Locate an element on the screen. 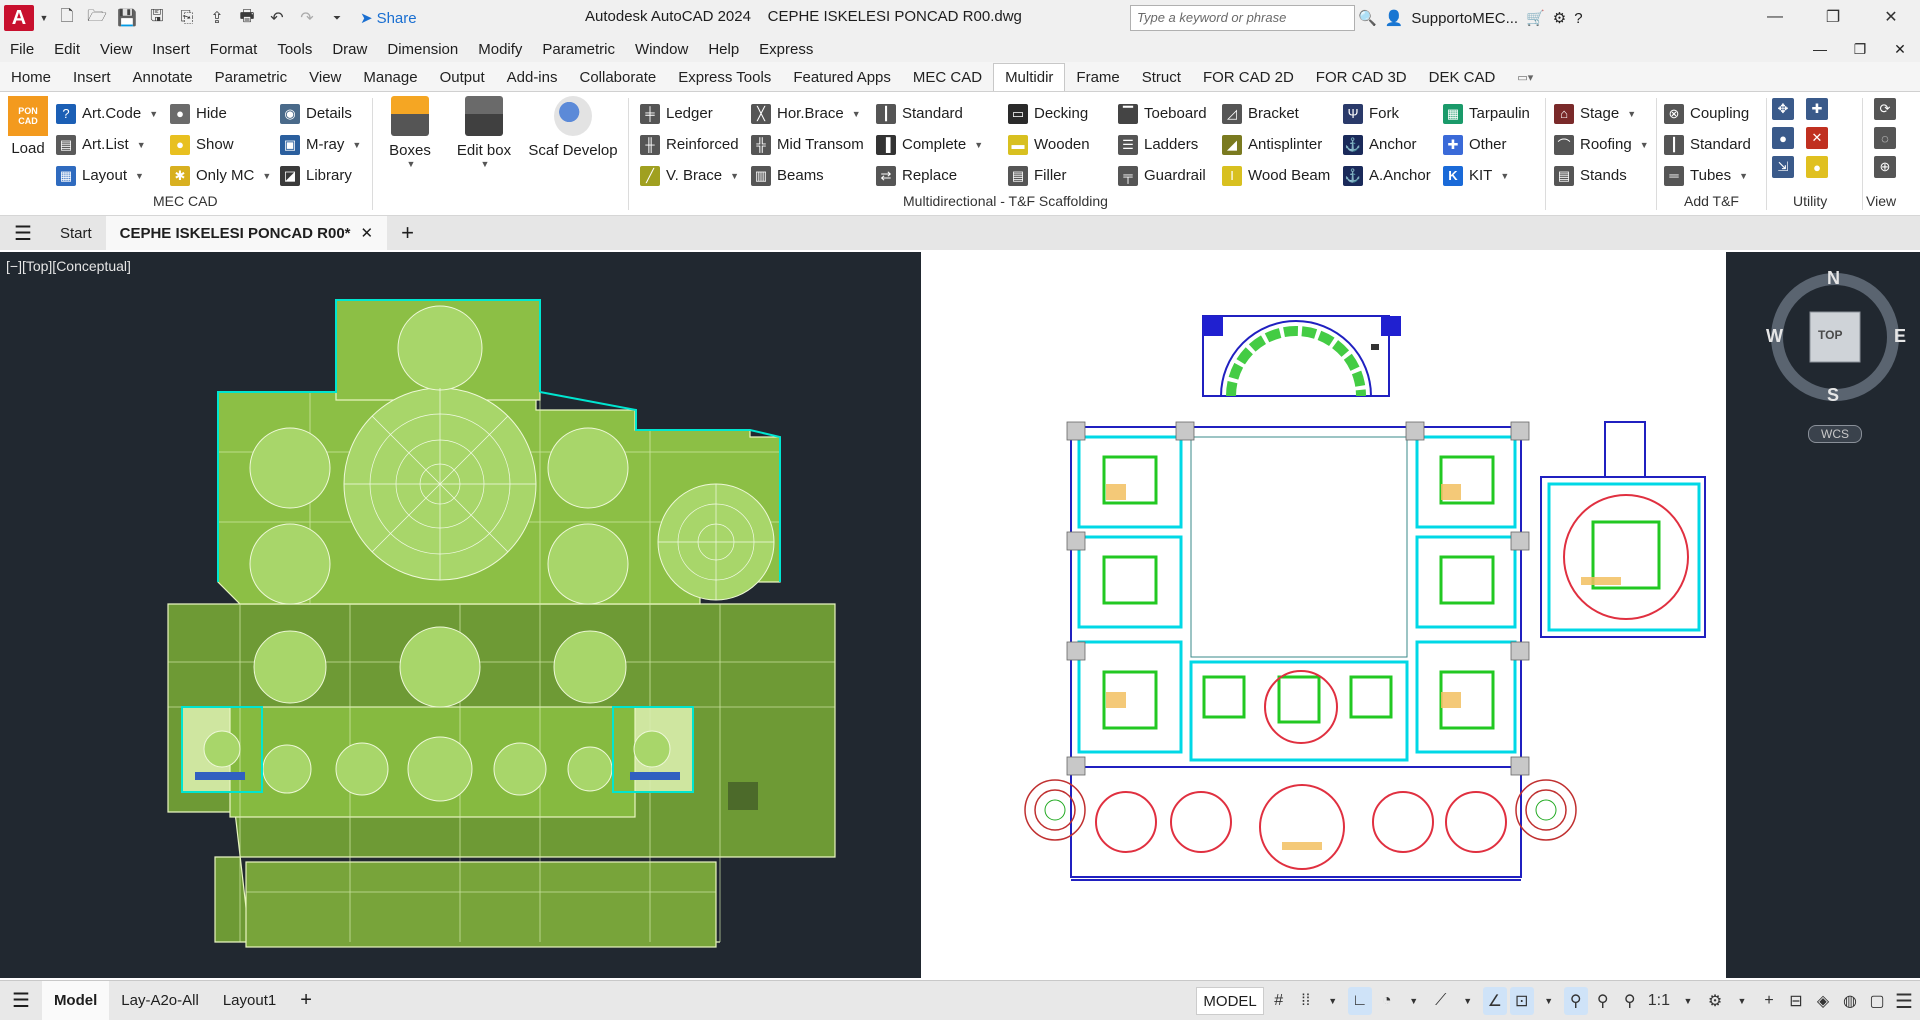 The height and width of the screenshot is (1020, 1920). wcs-button: WCS is located at coordinates (1835, 434).